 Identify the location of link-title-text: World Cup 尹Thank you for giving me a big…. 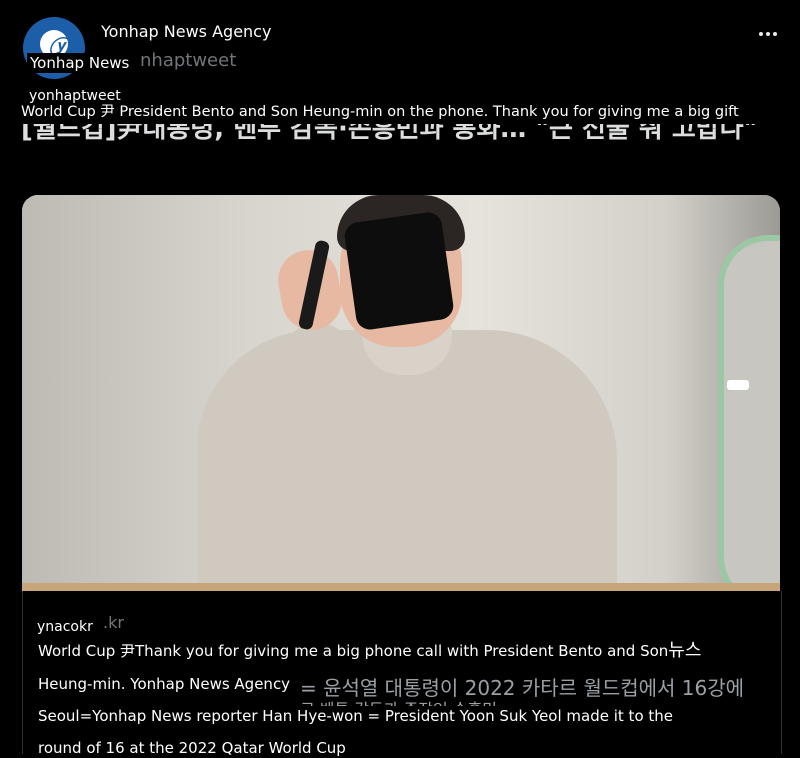
(353, 651).